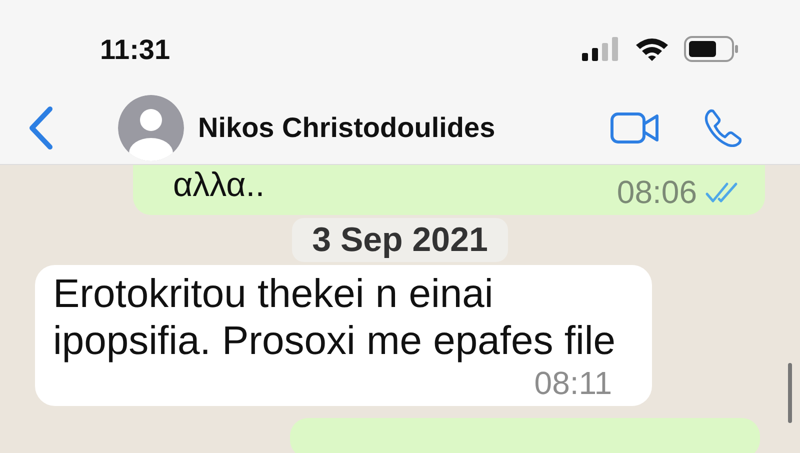 This screenshot has width=800, height=453. I want to click on video-call-button, so click(635, 128).